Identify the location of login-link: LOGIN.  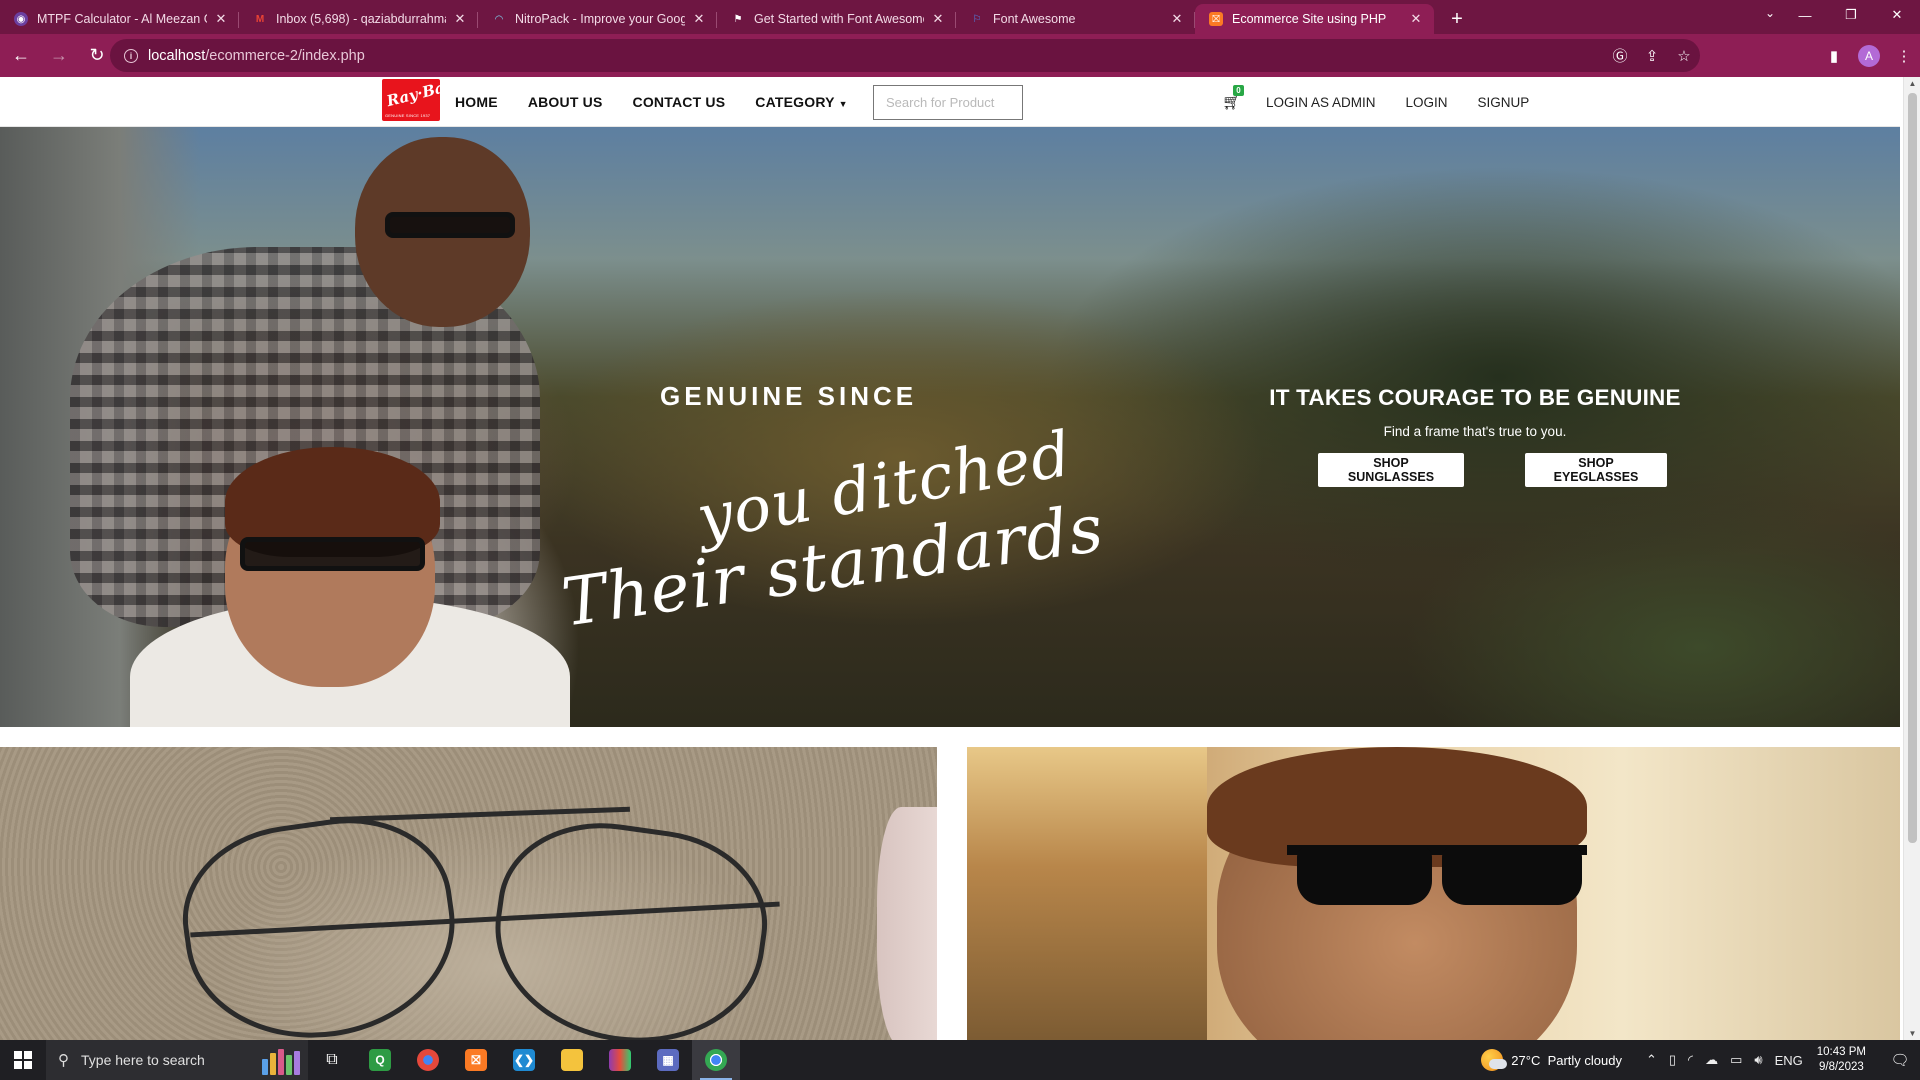
(1427, 102).